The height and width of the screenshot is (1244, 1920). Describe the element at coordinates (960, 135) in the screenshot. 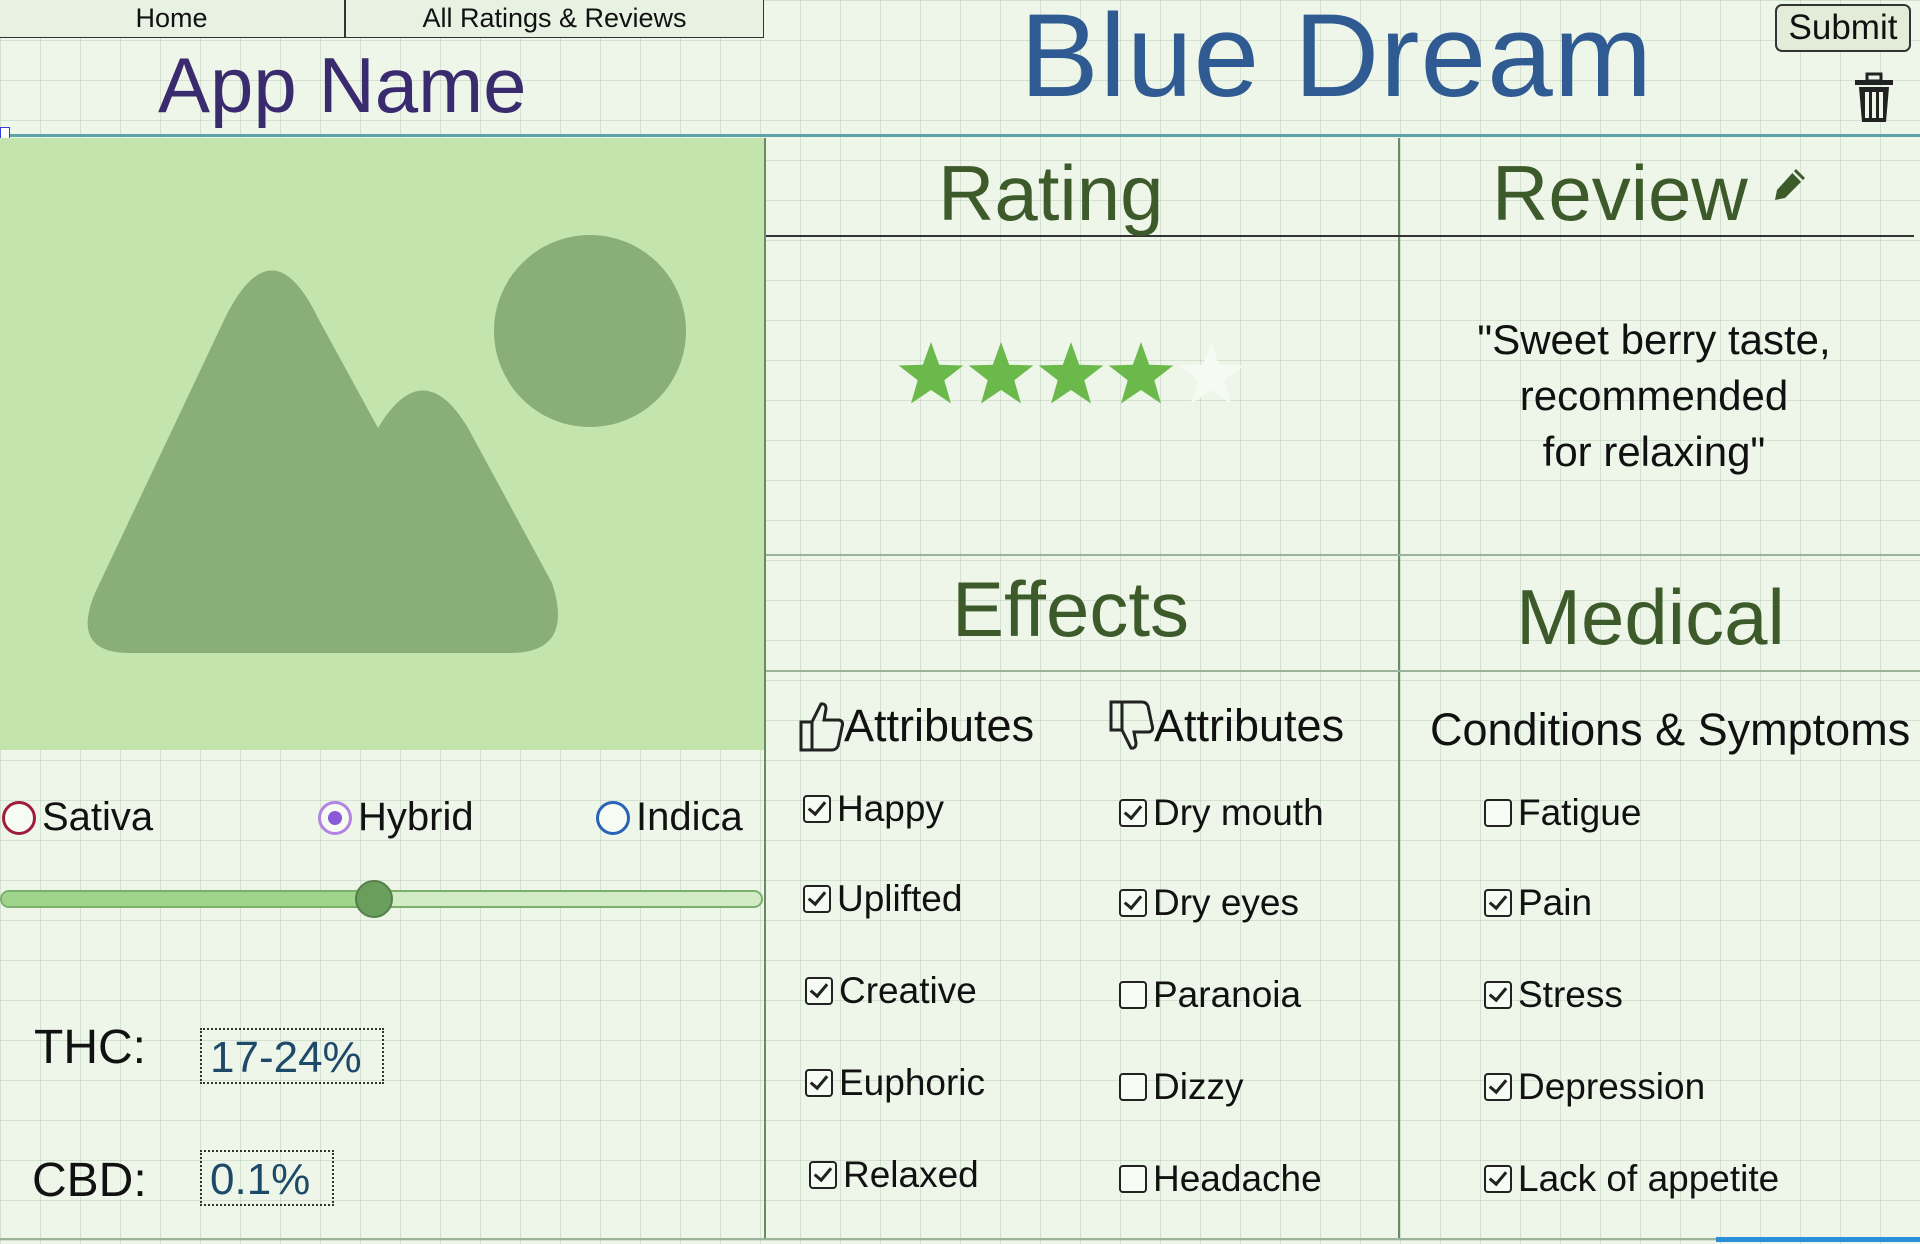

I see `header-divider` at that location.